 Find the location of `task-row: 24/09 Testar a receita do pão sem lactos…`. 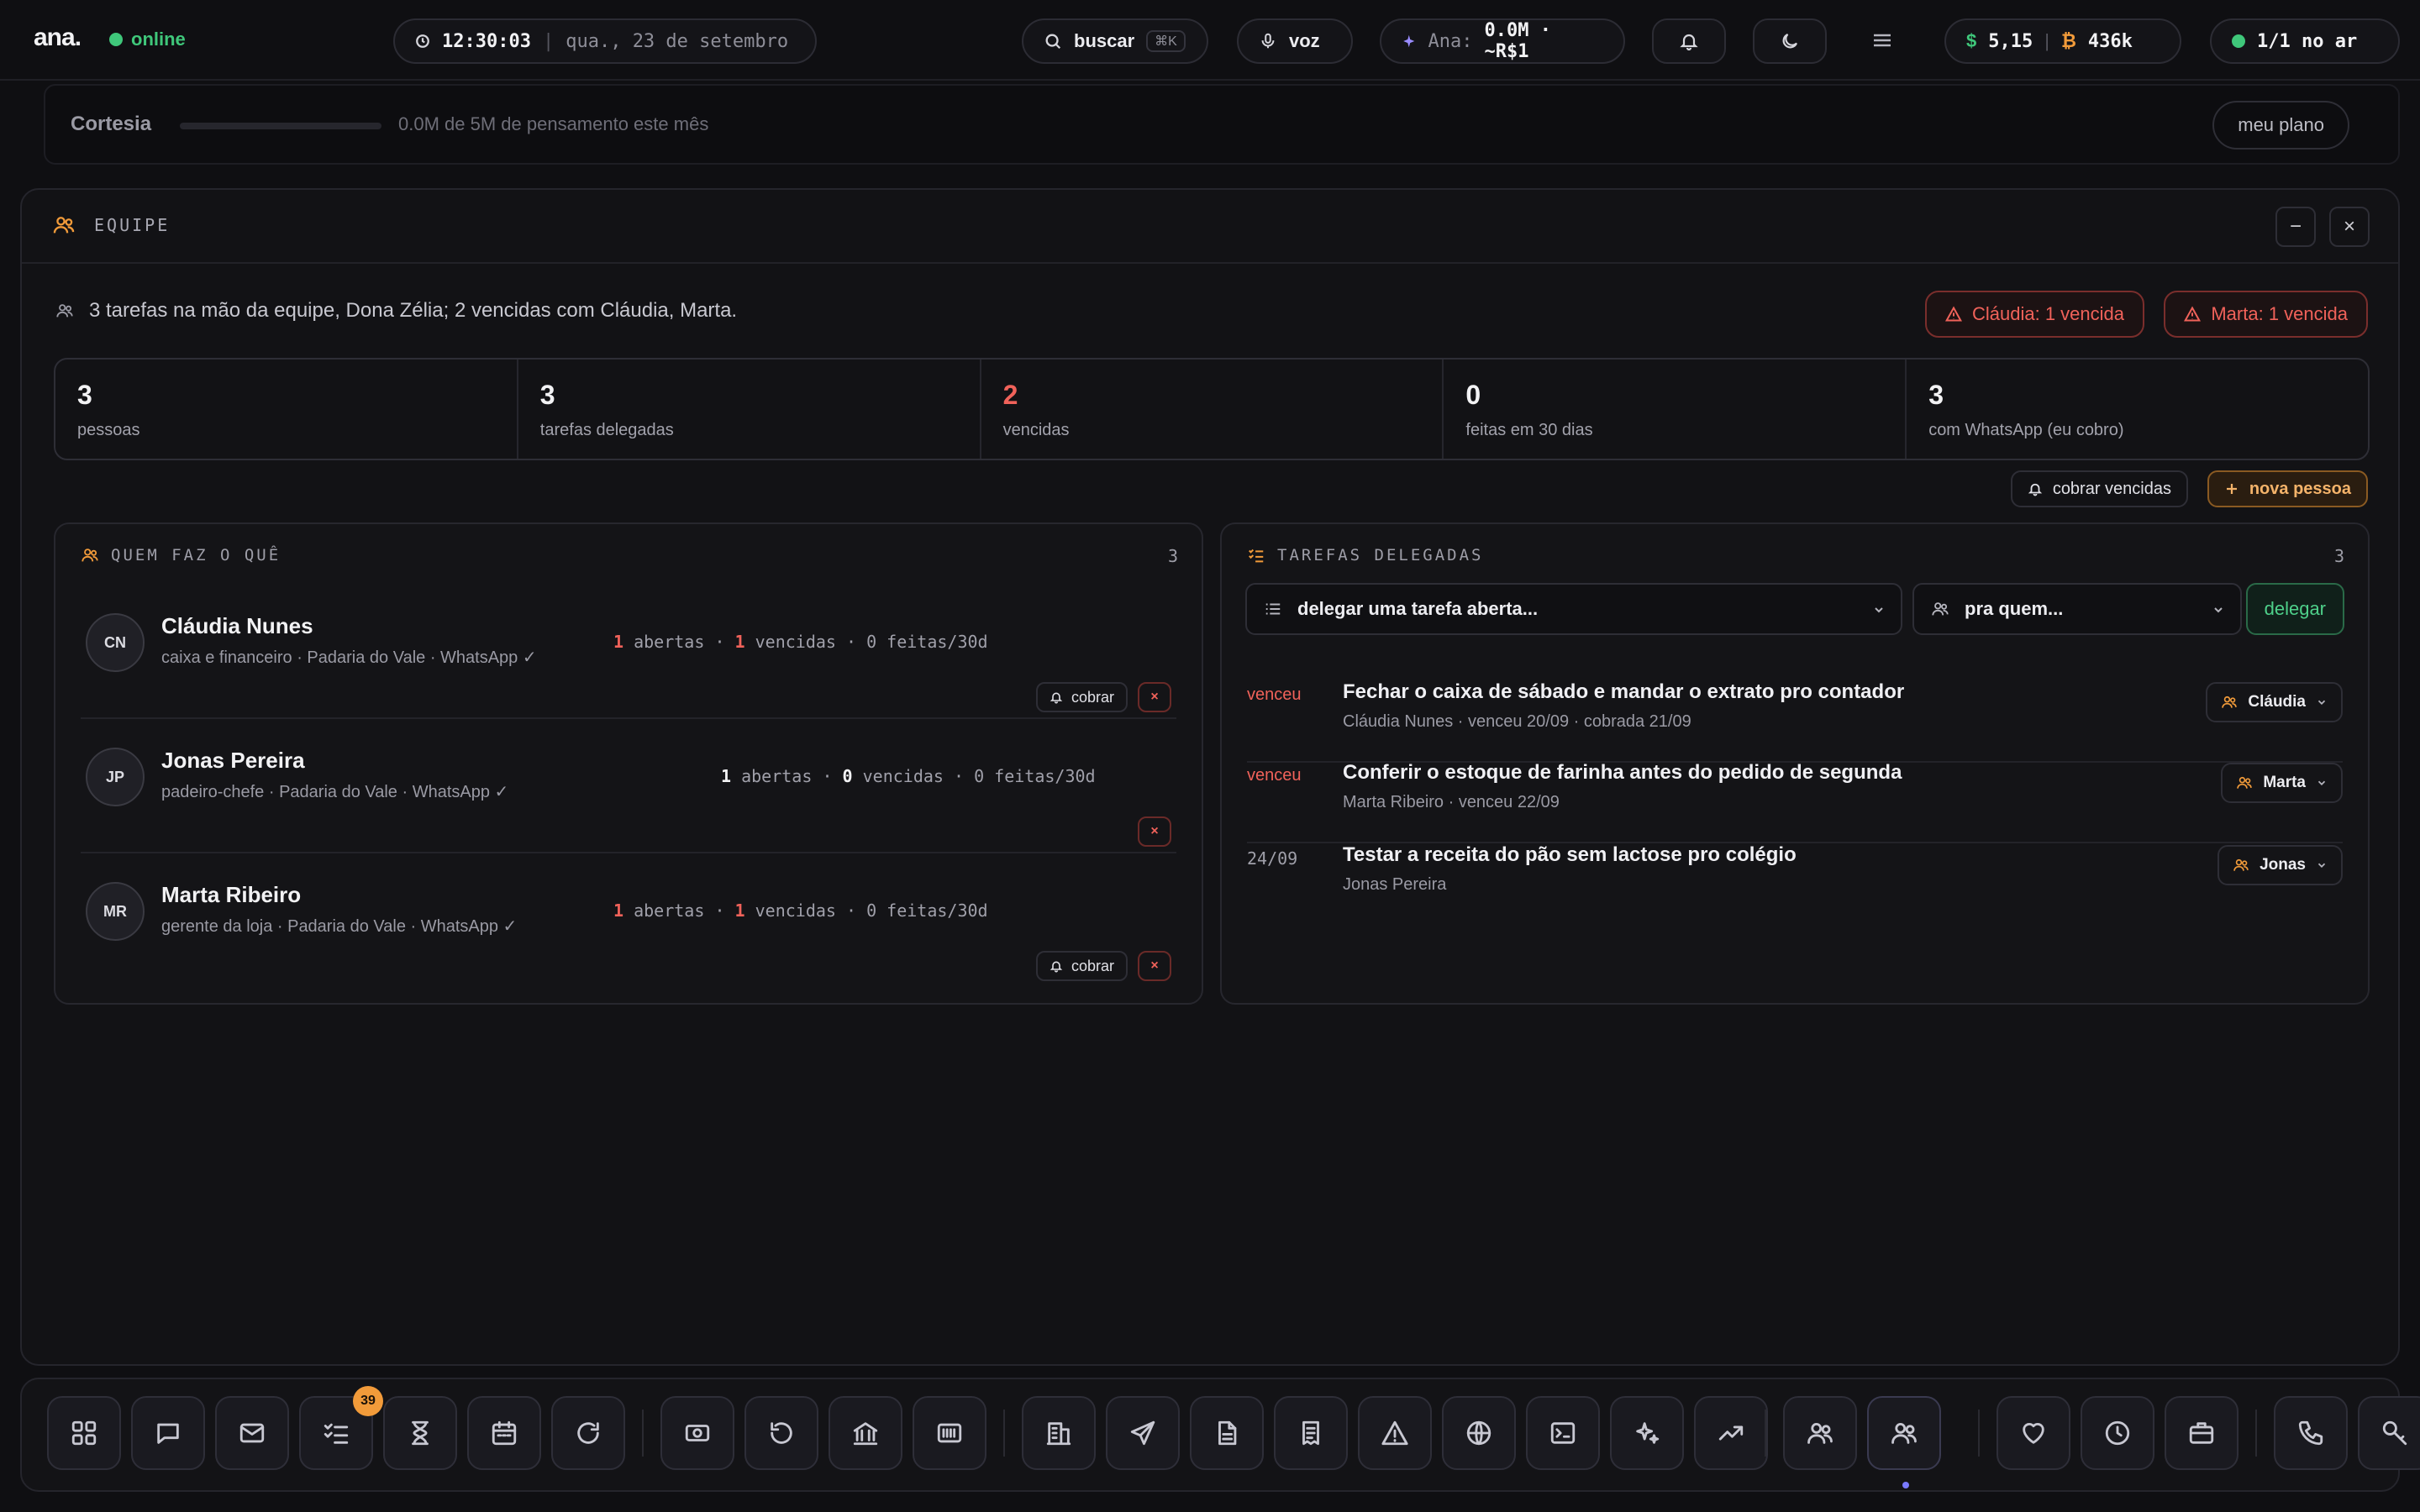

task-row: 24/09 Testar a receita do pão sem lactos… is located at coordinates (1795, 877).